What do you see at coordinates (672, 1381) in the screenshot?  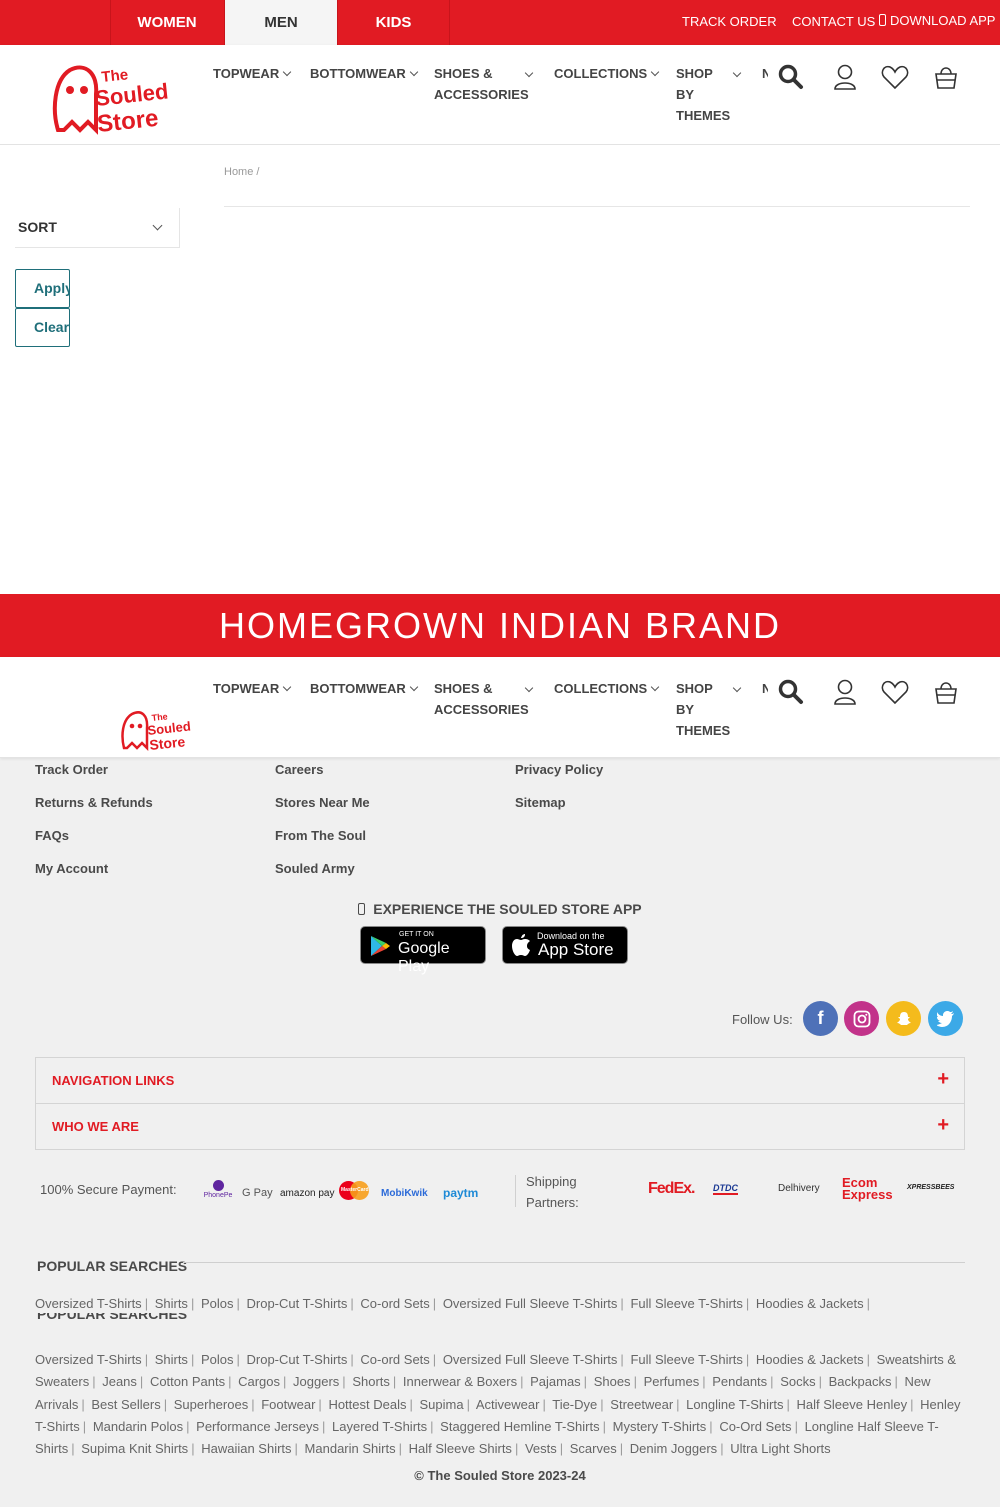 I see `popular-search-link: Perfumes` at bounding box center [672, 1381].